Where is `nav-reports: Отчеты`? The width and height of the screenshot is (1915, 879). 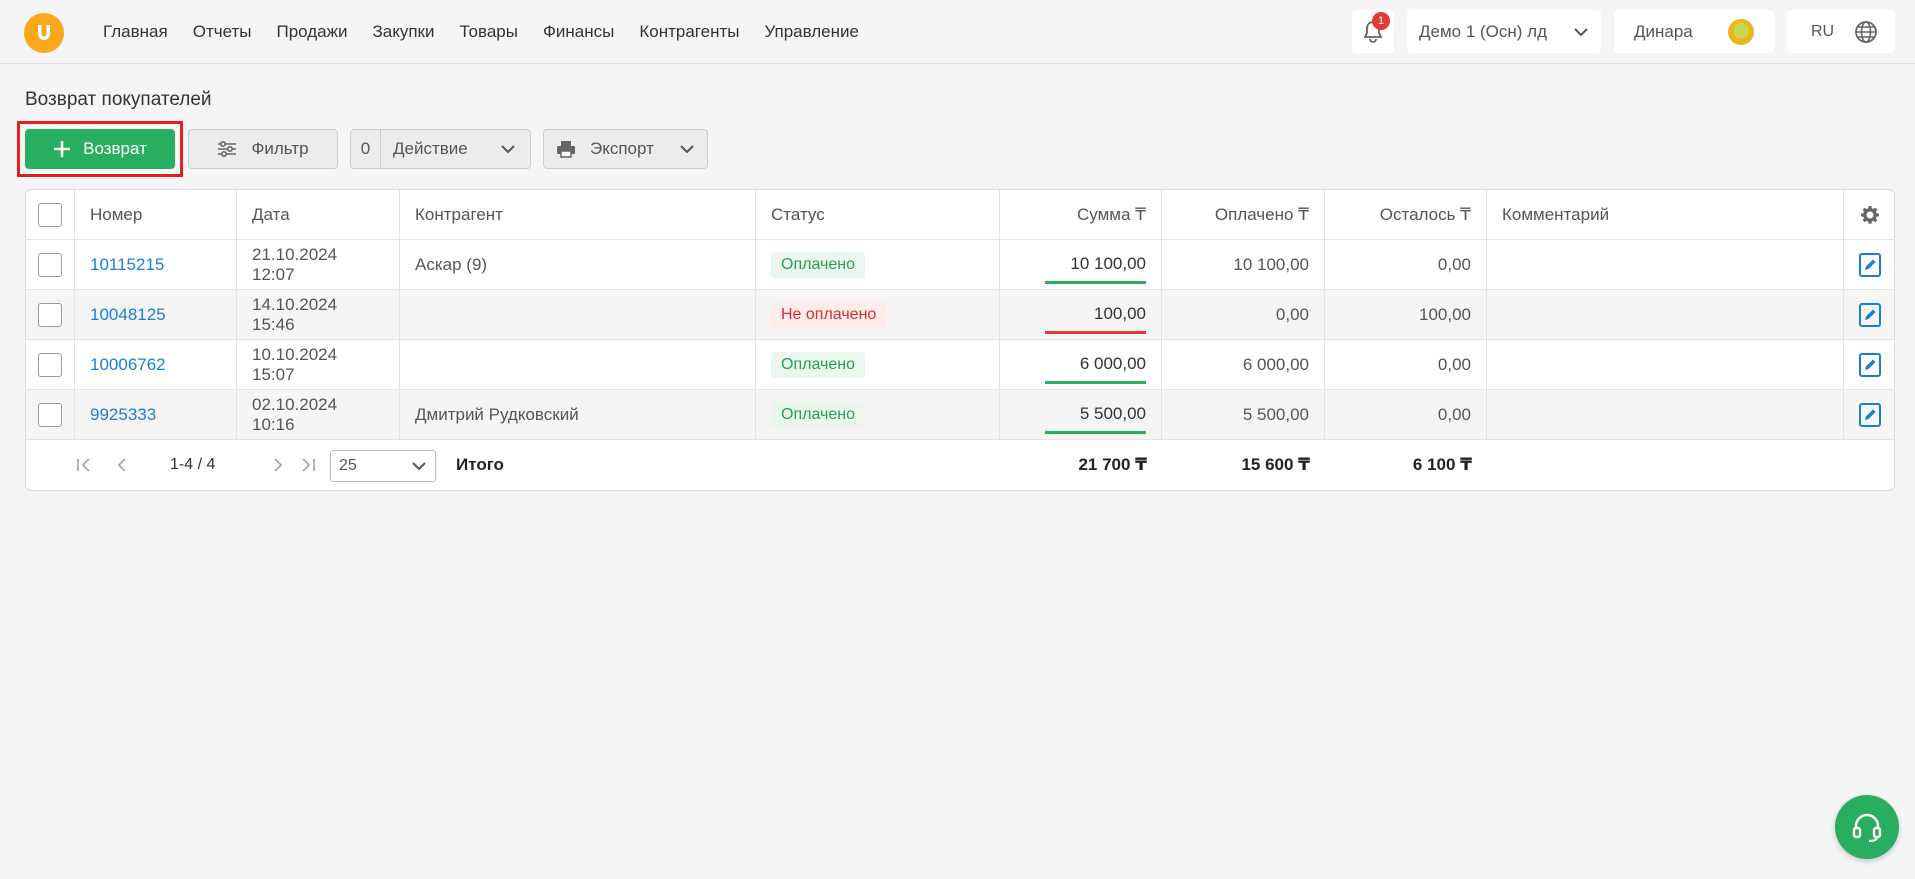
nav-reports: Отчеты is located at coordinates (222, 32).